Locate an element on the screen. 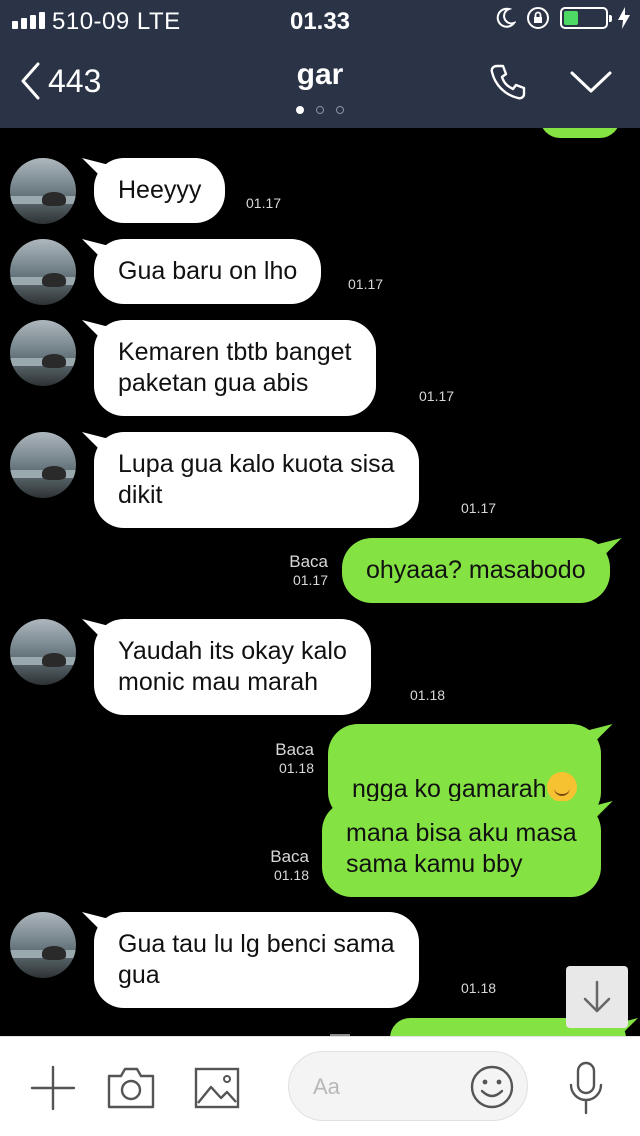  message-input is located at coordinates (388, 1087).